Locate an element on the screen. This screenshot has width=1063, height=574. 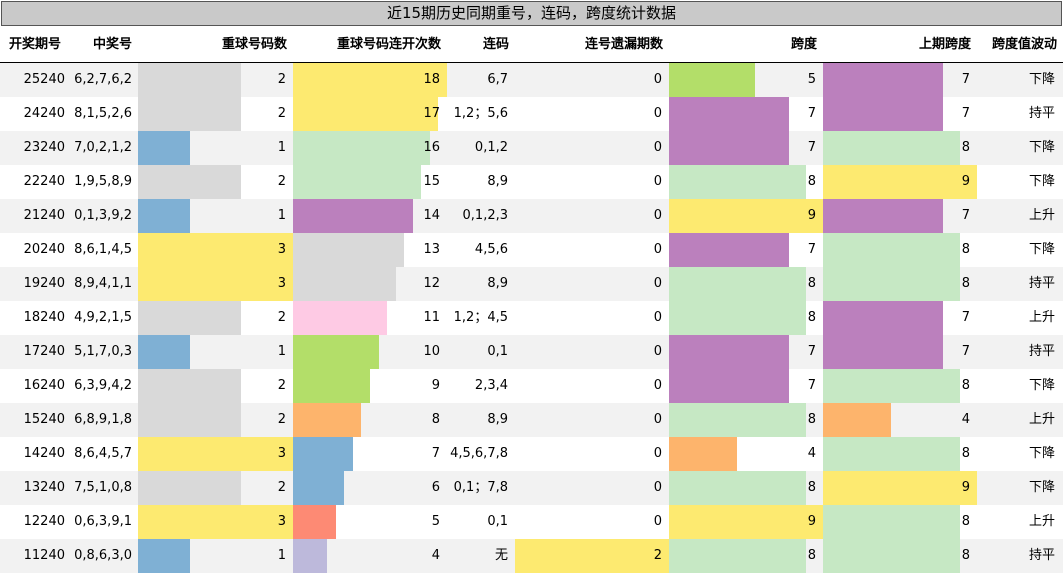
header-trend: 跨度值波动 is located at coordinates (1024, 44).